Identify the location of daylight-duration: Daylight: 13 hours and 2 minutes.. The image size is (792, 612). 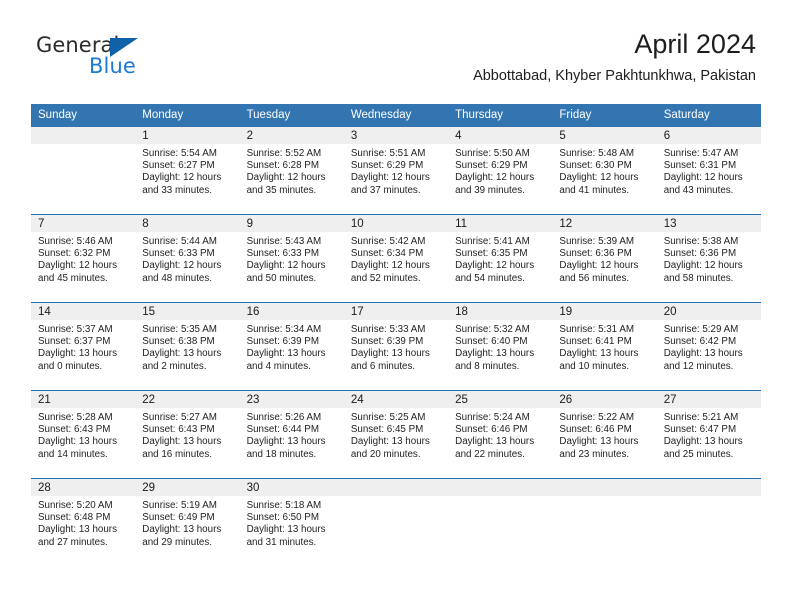
(182, 360).